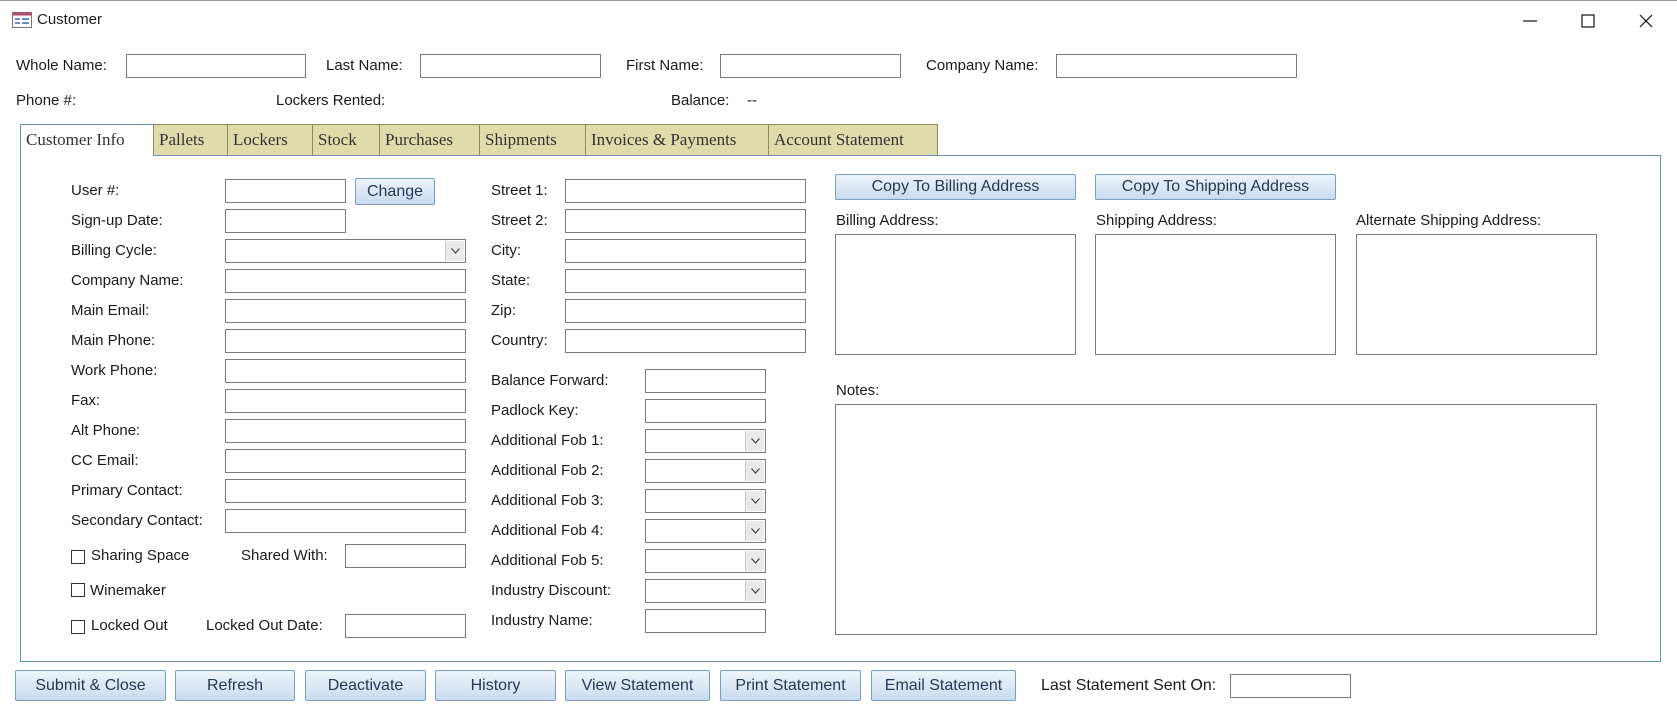 This screenshot has width=1677, height=710. I want to click on close-button, so click(1646, 21).